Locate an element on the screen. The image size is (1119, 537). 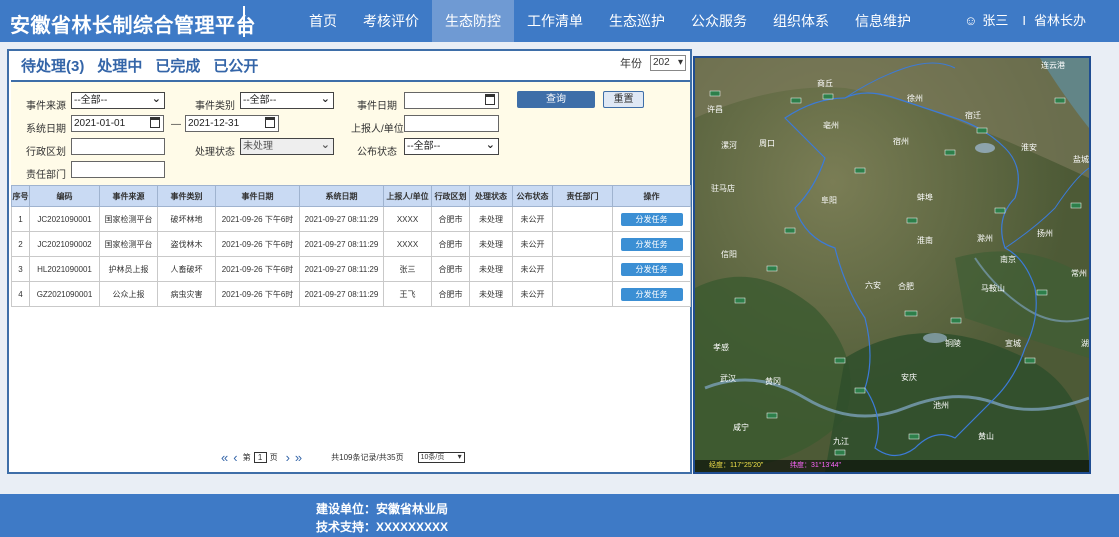
table-cell: 3 is located at coordinates (20, 269).